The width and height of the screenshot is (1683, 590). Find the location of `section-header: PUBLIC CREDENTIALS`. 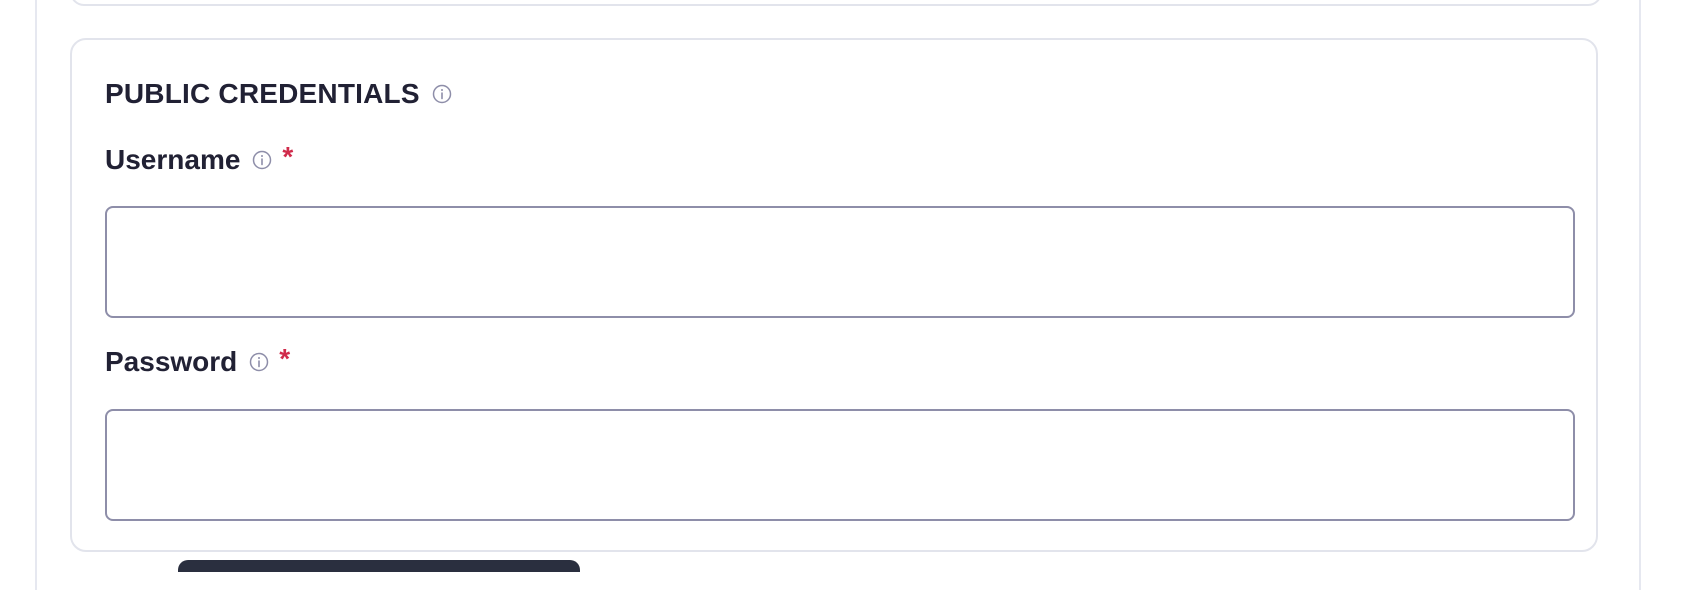

section-header: PUBLIC CREDENTIALS is located at coordinates (278, 94).